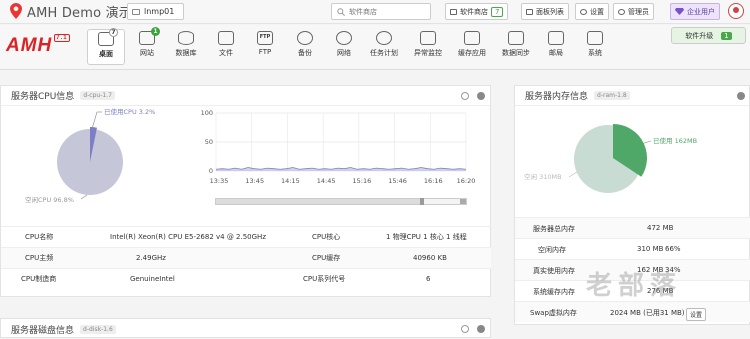  Describe the element at coordinates (43, 97) in the screenshot. I see `cpu-panel-title: 服务器CPU信息` at that location.